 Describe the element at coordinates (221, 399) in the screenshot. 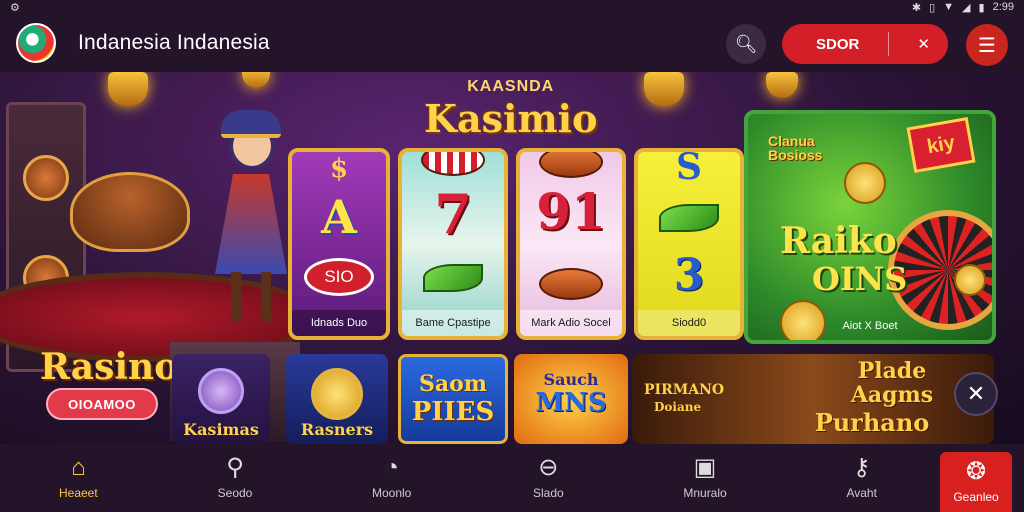

I see `game-tile-kasimas: Kasimas` at that location.